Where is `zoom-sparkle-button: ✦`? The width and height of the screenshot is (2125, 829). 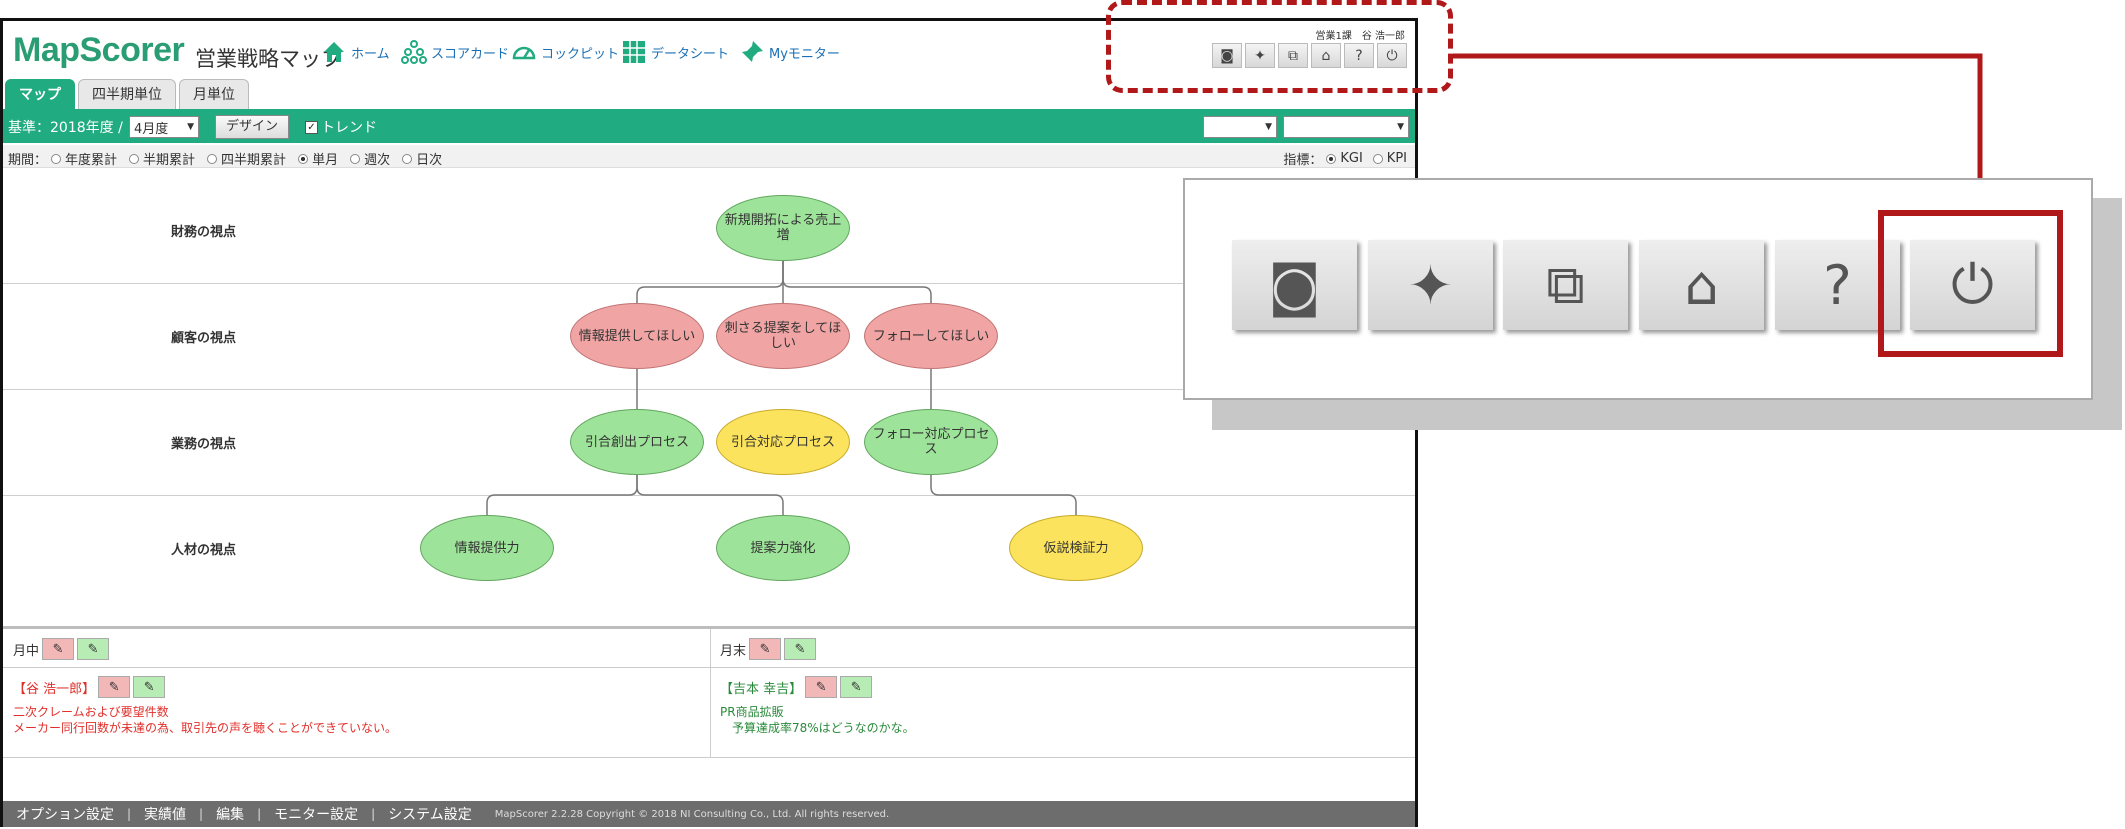
zoom-sparkle-button: ✦ is located at coordinates (1430, 285).